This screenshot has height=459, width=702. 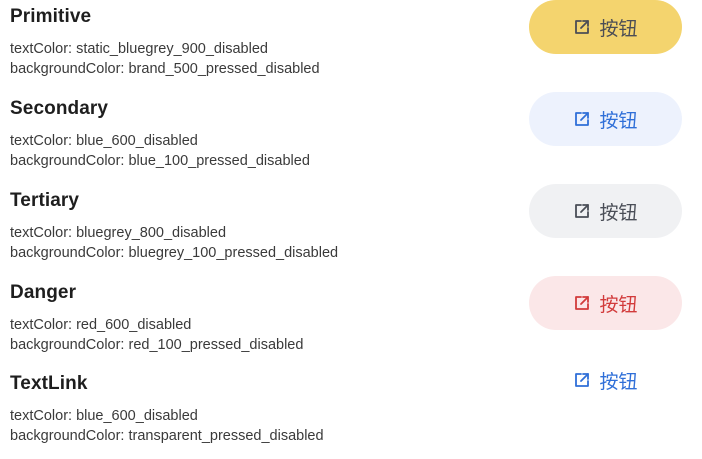 I want to click on textlink-button: 按钮, so click(x=605, y=380).